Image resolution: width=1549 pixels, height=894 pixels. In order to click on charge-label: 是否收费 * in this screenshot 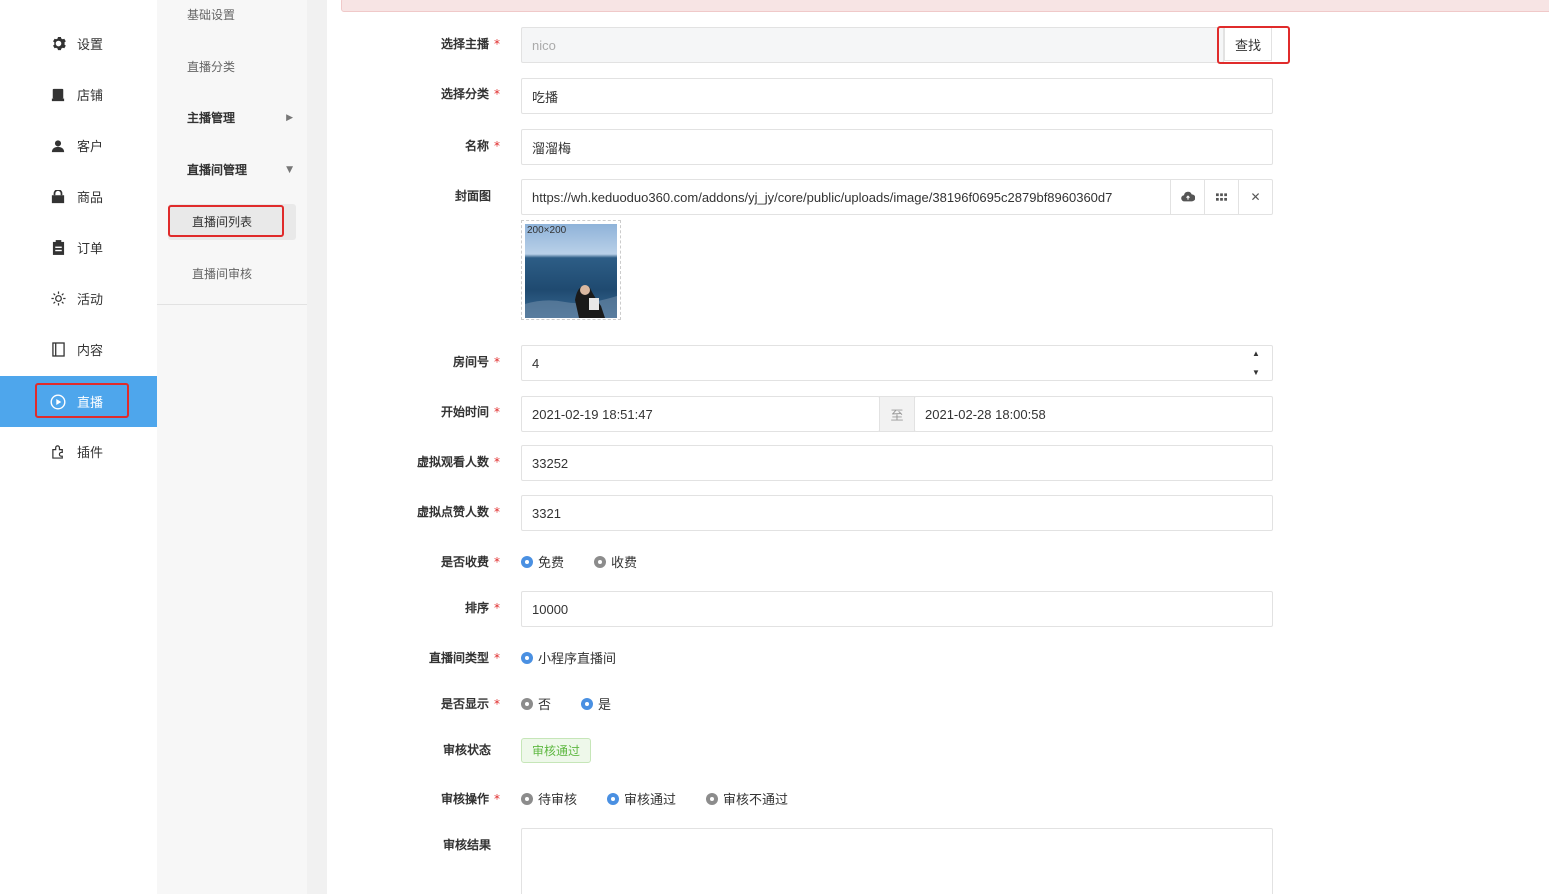, I will do `click(470, 562)`.